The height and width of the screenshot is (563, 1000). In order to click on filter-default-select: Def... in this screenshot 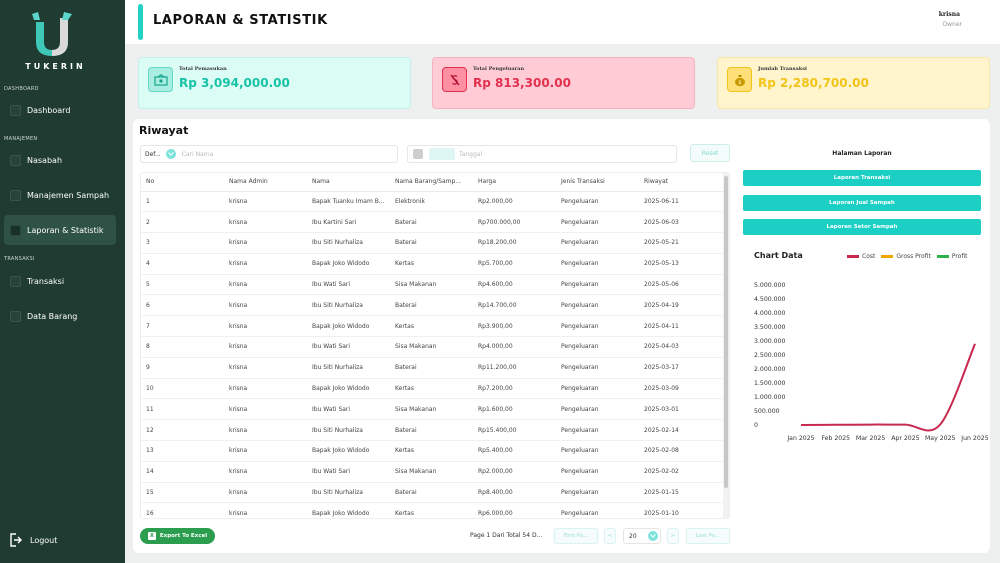, I will do `click(153, 154)`.